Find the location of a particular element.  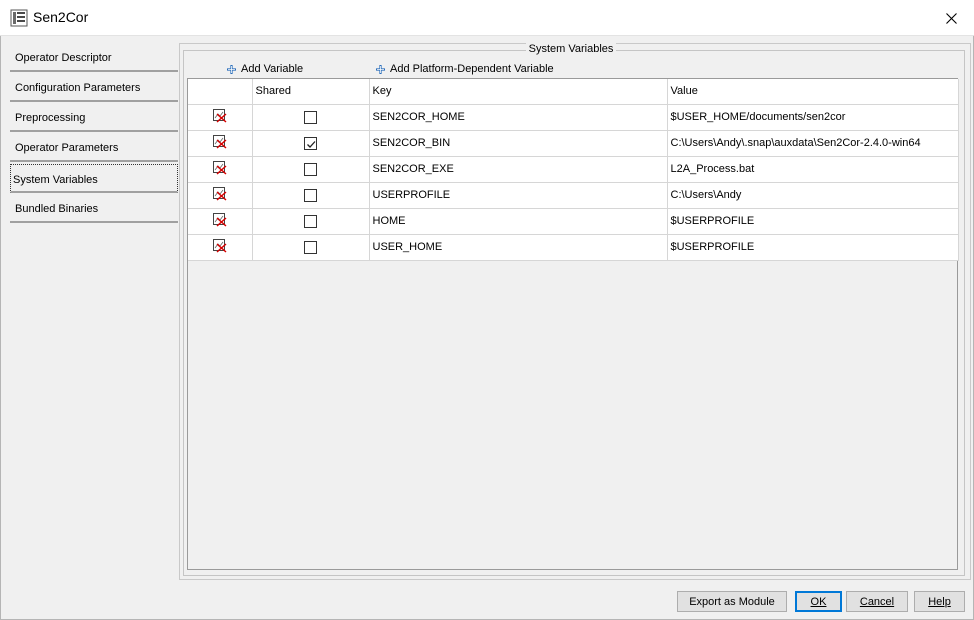

sidebar-item-label: System Variables is located at coordinates (55, 180).